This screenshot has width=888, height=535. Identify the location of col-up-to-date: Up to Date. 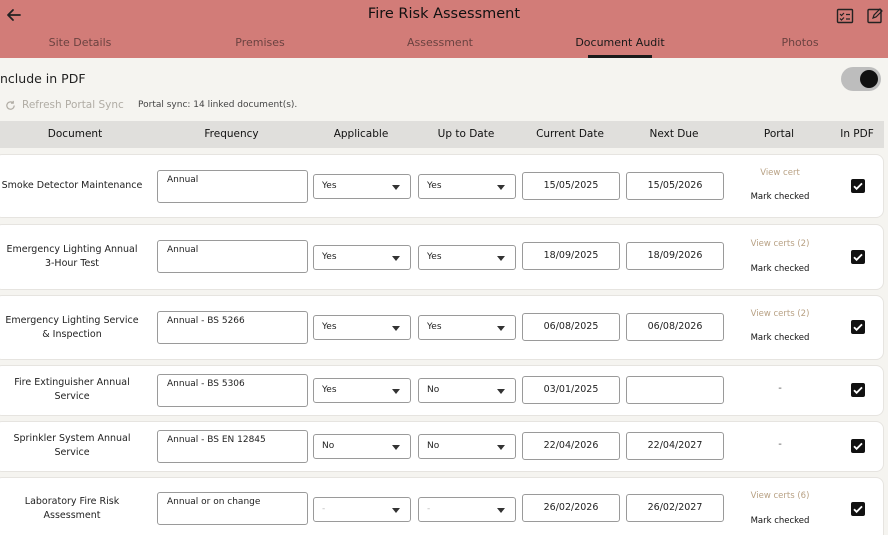
(466, 134).